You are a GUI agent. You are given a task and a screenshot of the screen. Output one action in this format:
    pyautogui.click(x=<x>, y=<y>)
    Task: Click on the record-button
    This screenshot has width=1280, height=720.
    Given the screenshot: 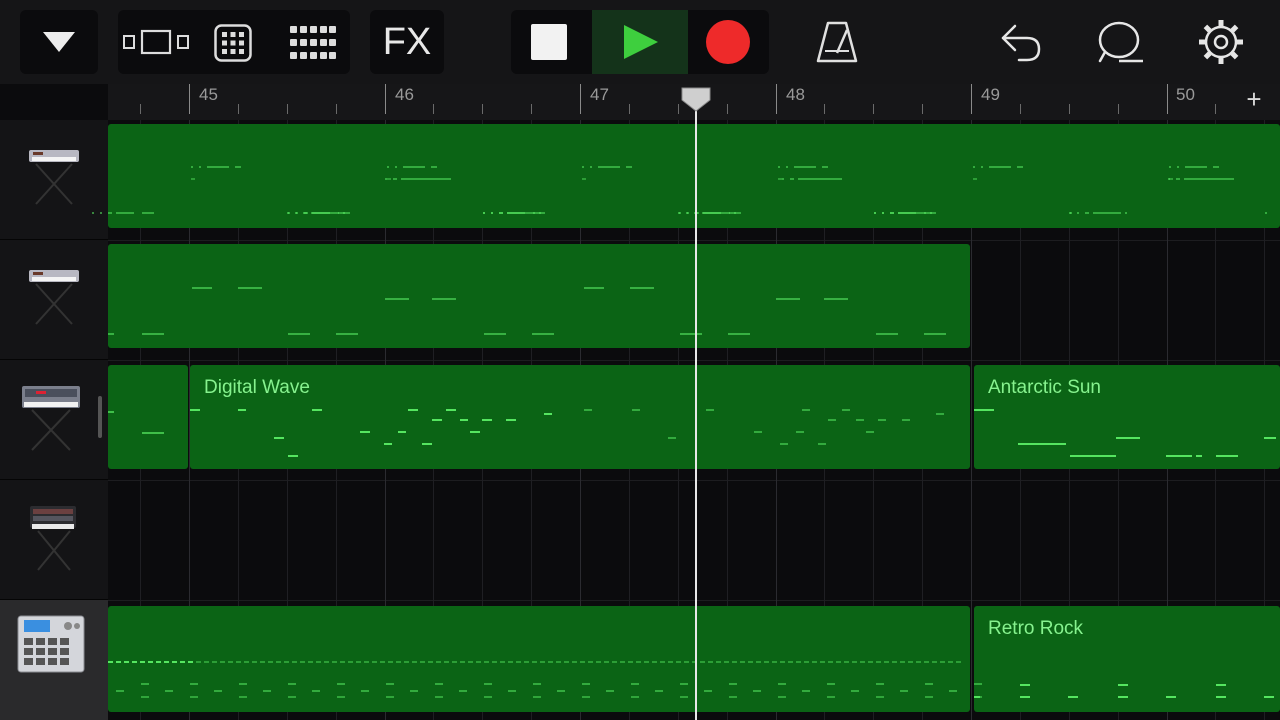 What is the action you would take?
    pyautogui.click(x=729, y=42)
    